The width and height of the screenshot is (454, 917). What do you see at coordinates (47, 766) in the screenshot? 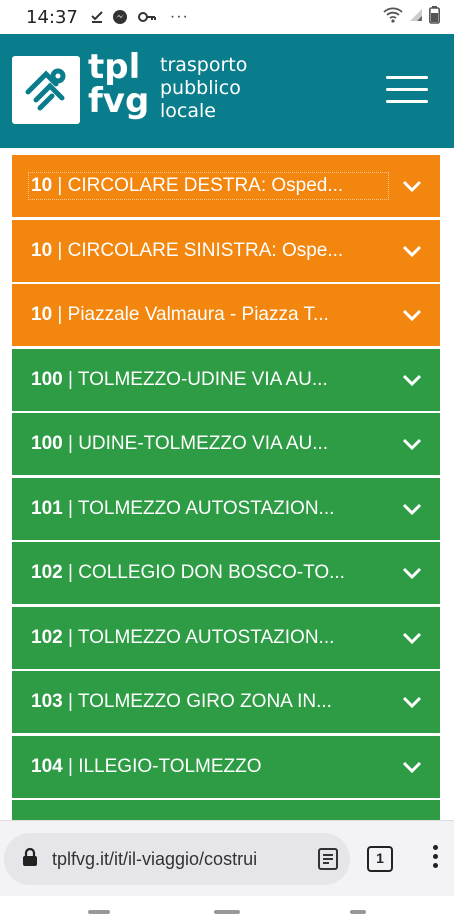
I see `line-number: 104` at bounding box center [47, 766].